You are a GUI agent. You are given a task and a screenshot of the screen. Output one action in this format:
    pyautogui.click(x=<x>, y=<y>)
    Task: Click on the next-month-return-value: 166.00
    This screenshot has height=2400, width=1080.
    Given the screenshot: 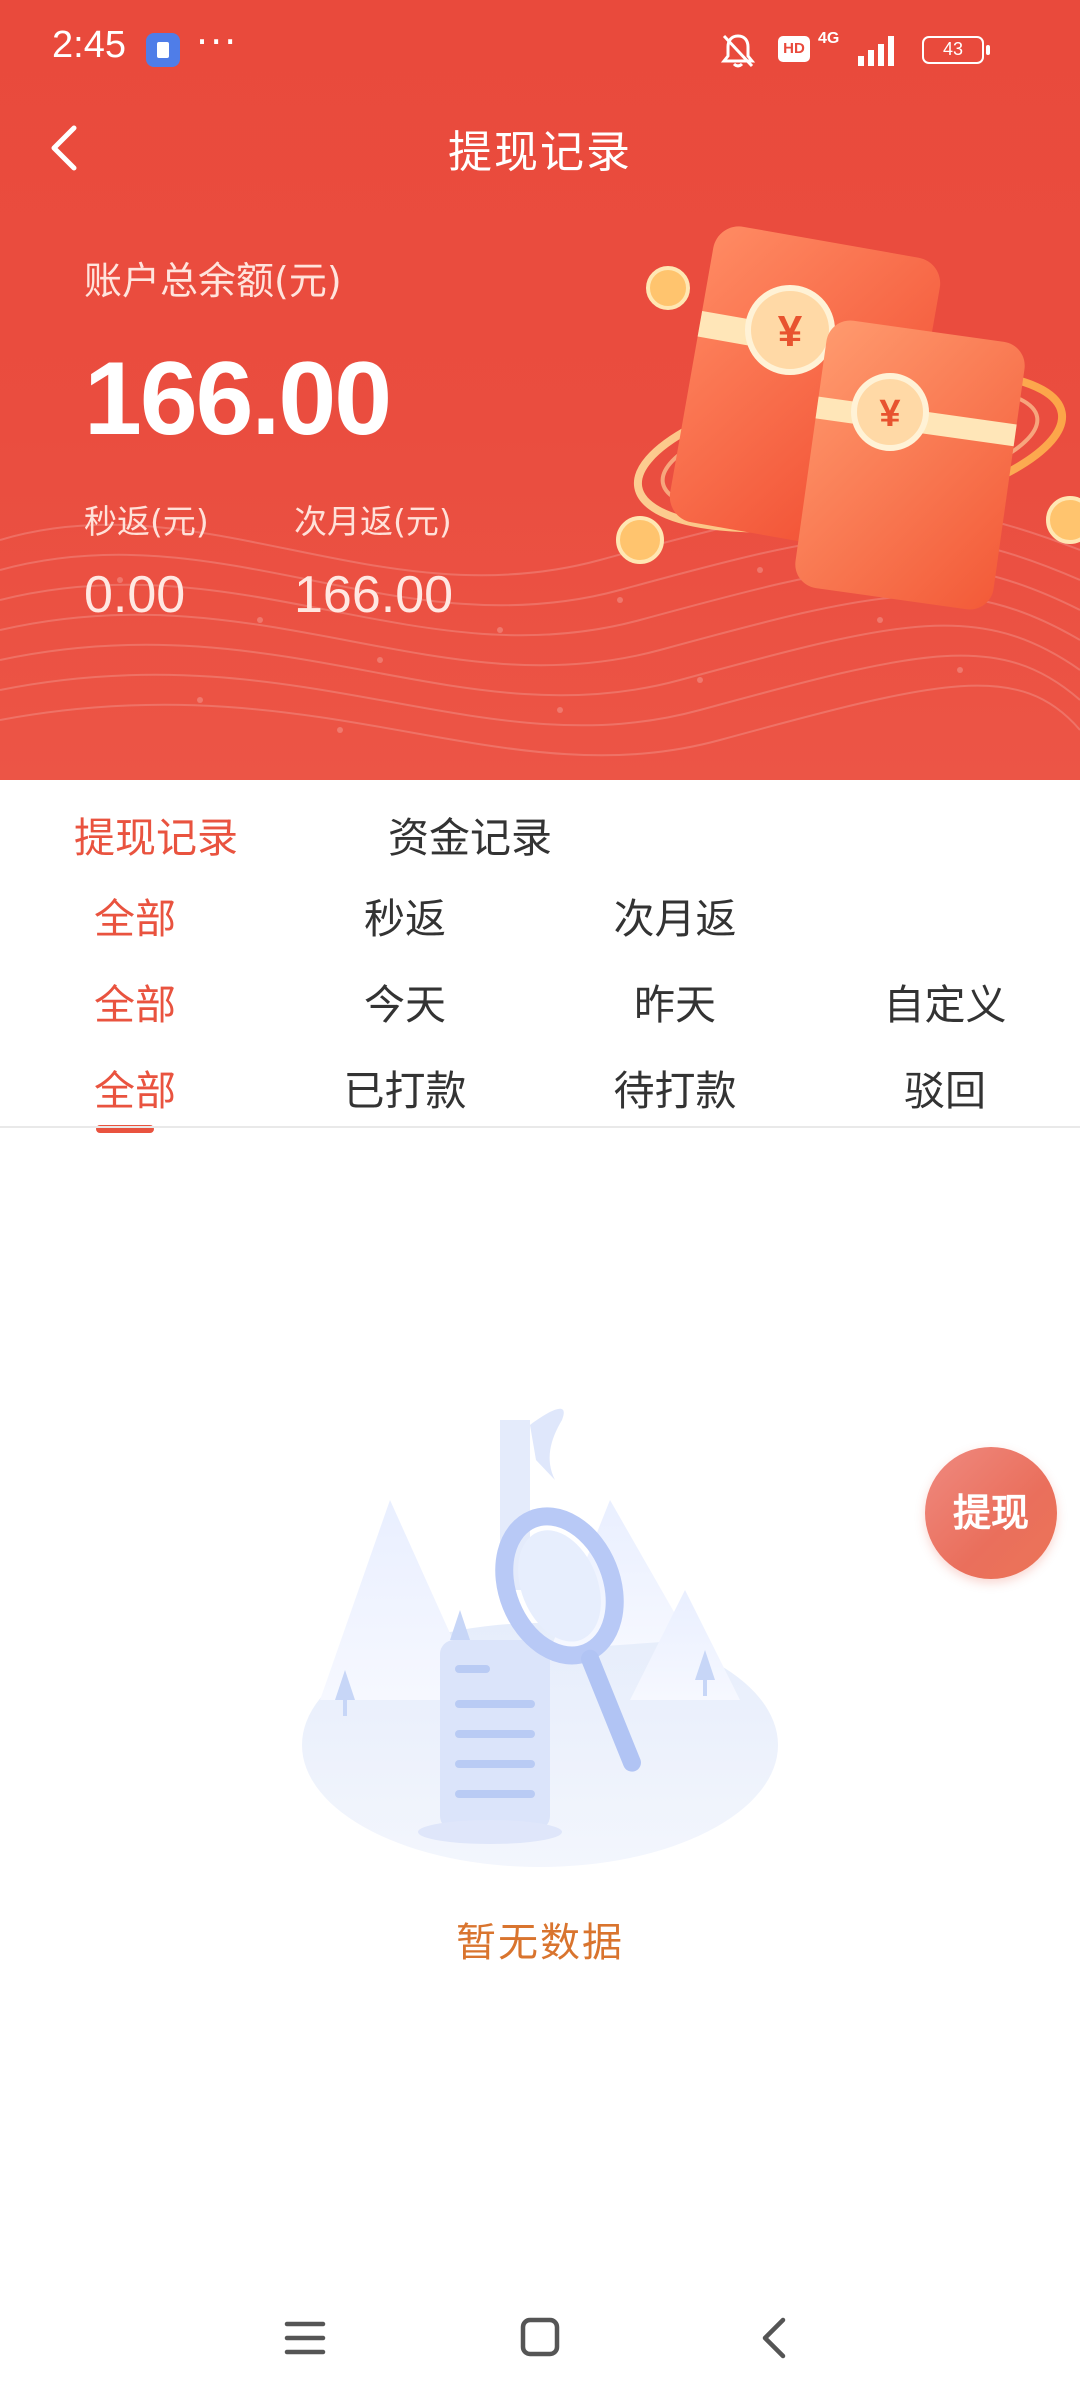 What is the action you would take?
    pyautogui.click(x=374, y=595)
    